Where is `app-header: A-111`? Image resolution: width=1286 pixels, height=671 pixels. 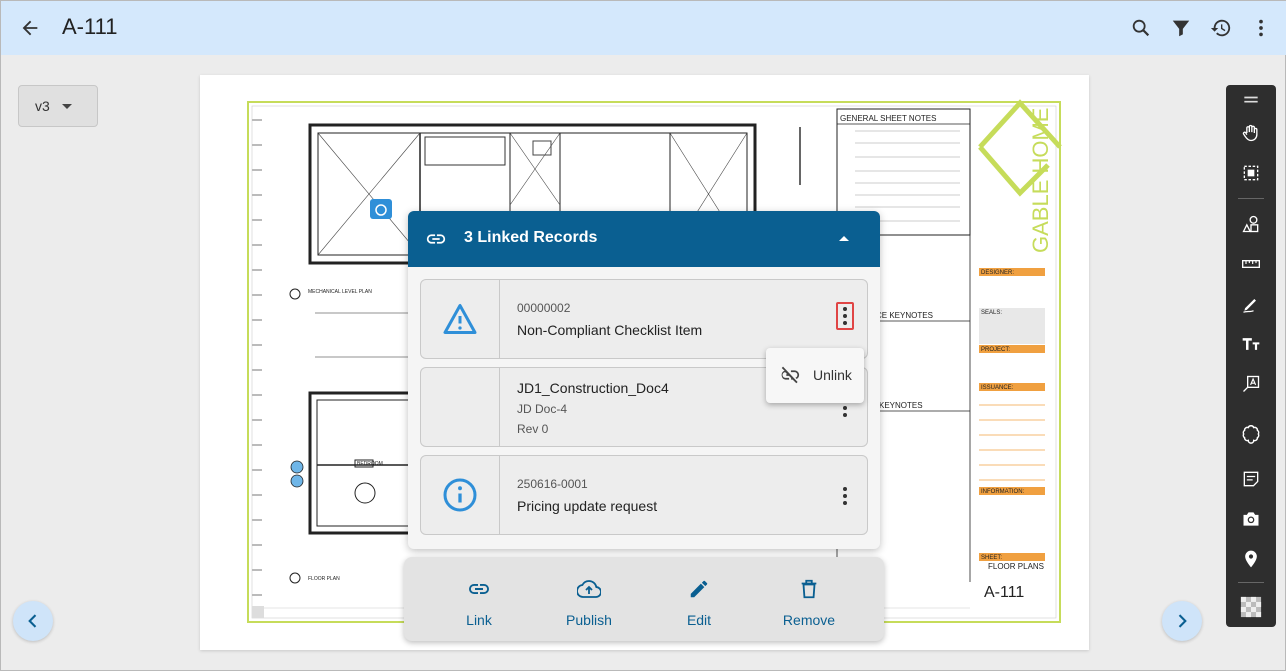
app-header: A-111 is located at coordinates (643, 28).